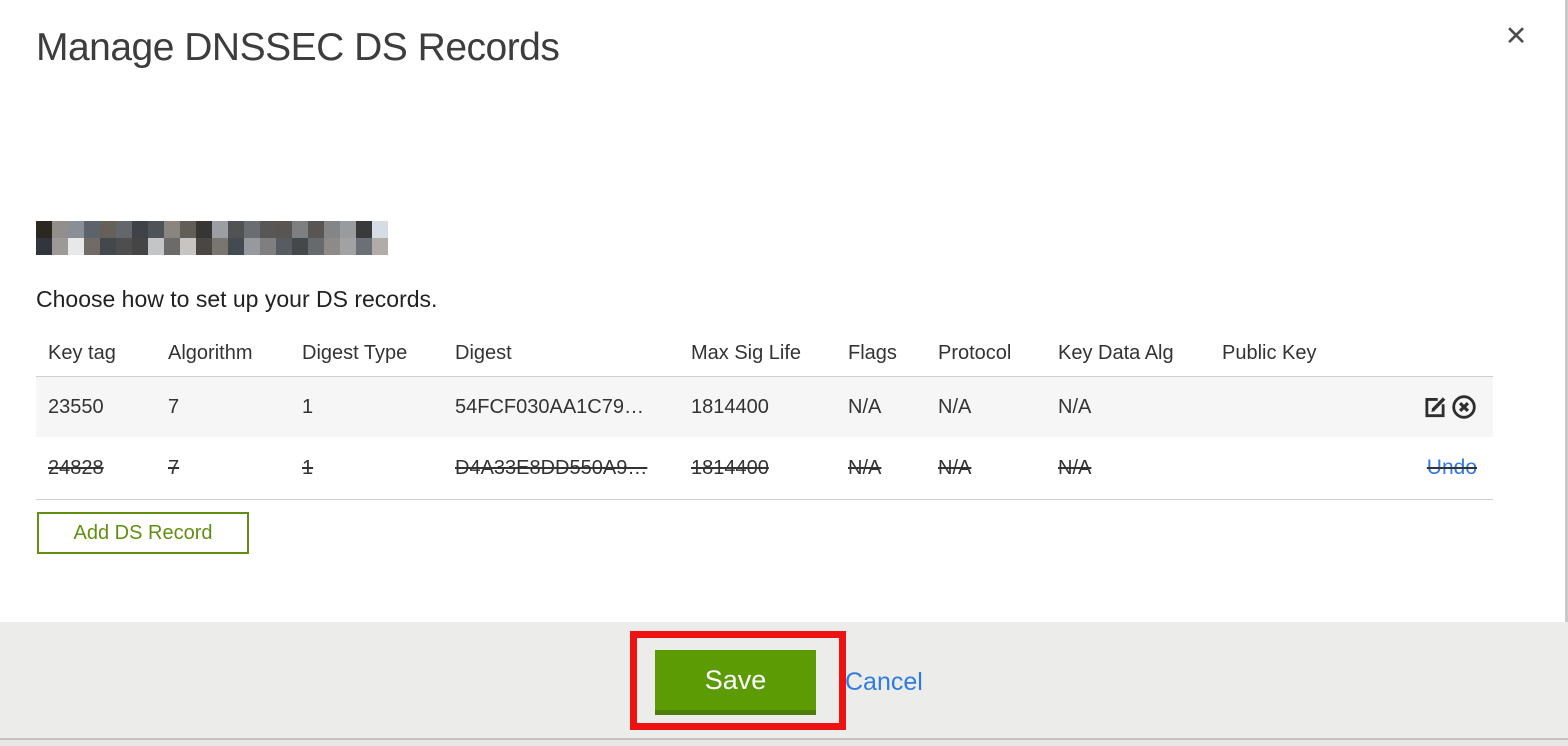  I want to click on column-header-key-data-alg: Key Data Alg, so click(1116, 352).